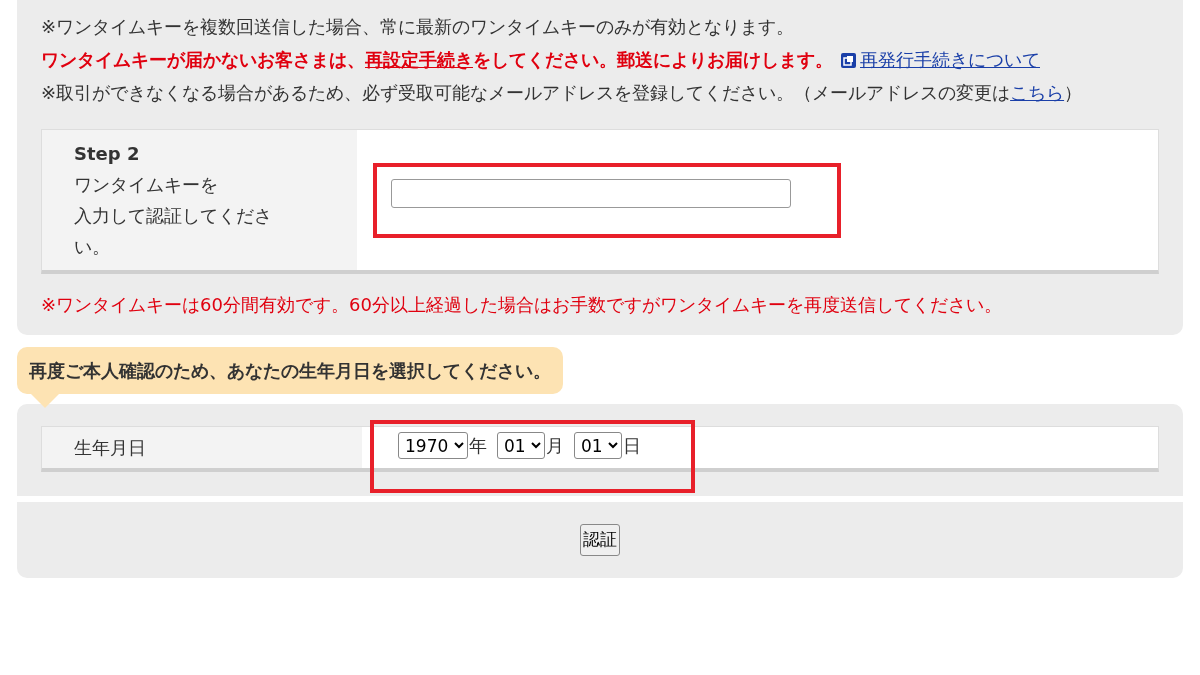 The image size is (1200, 675). What do you see at coordinates (173, 216) in the screenshot?
I see `step-description: ワンタイムキーを 入力して認証してください。` at bounding box center [173, 216].